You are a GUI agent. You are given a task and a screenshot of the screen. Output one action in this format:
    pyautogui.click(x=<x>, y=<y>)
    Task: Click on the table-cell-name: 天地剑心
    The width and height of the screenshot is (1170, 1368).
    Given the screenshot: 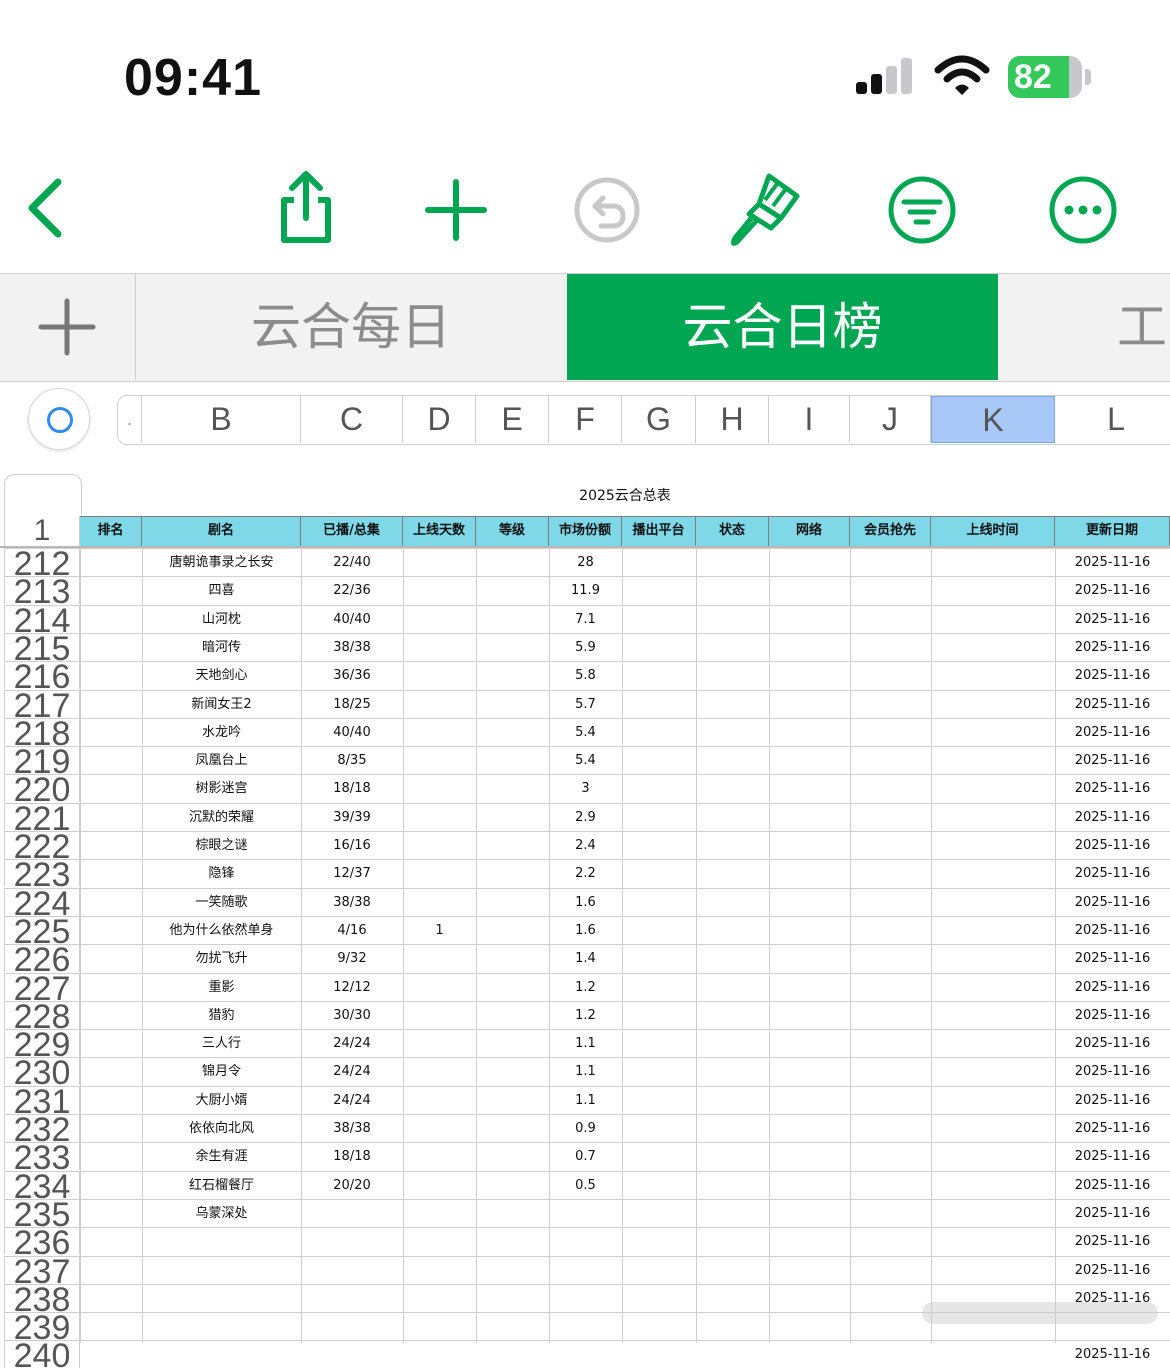 What is the action you would take?
    pyautogui.click(x=221, y=675)
    